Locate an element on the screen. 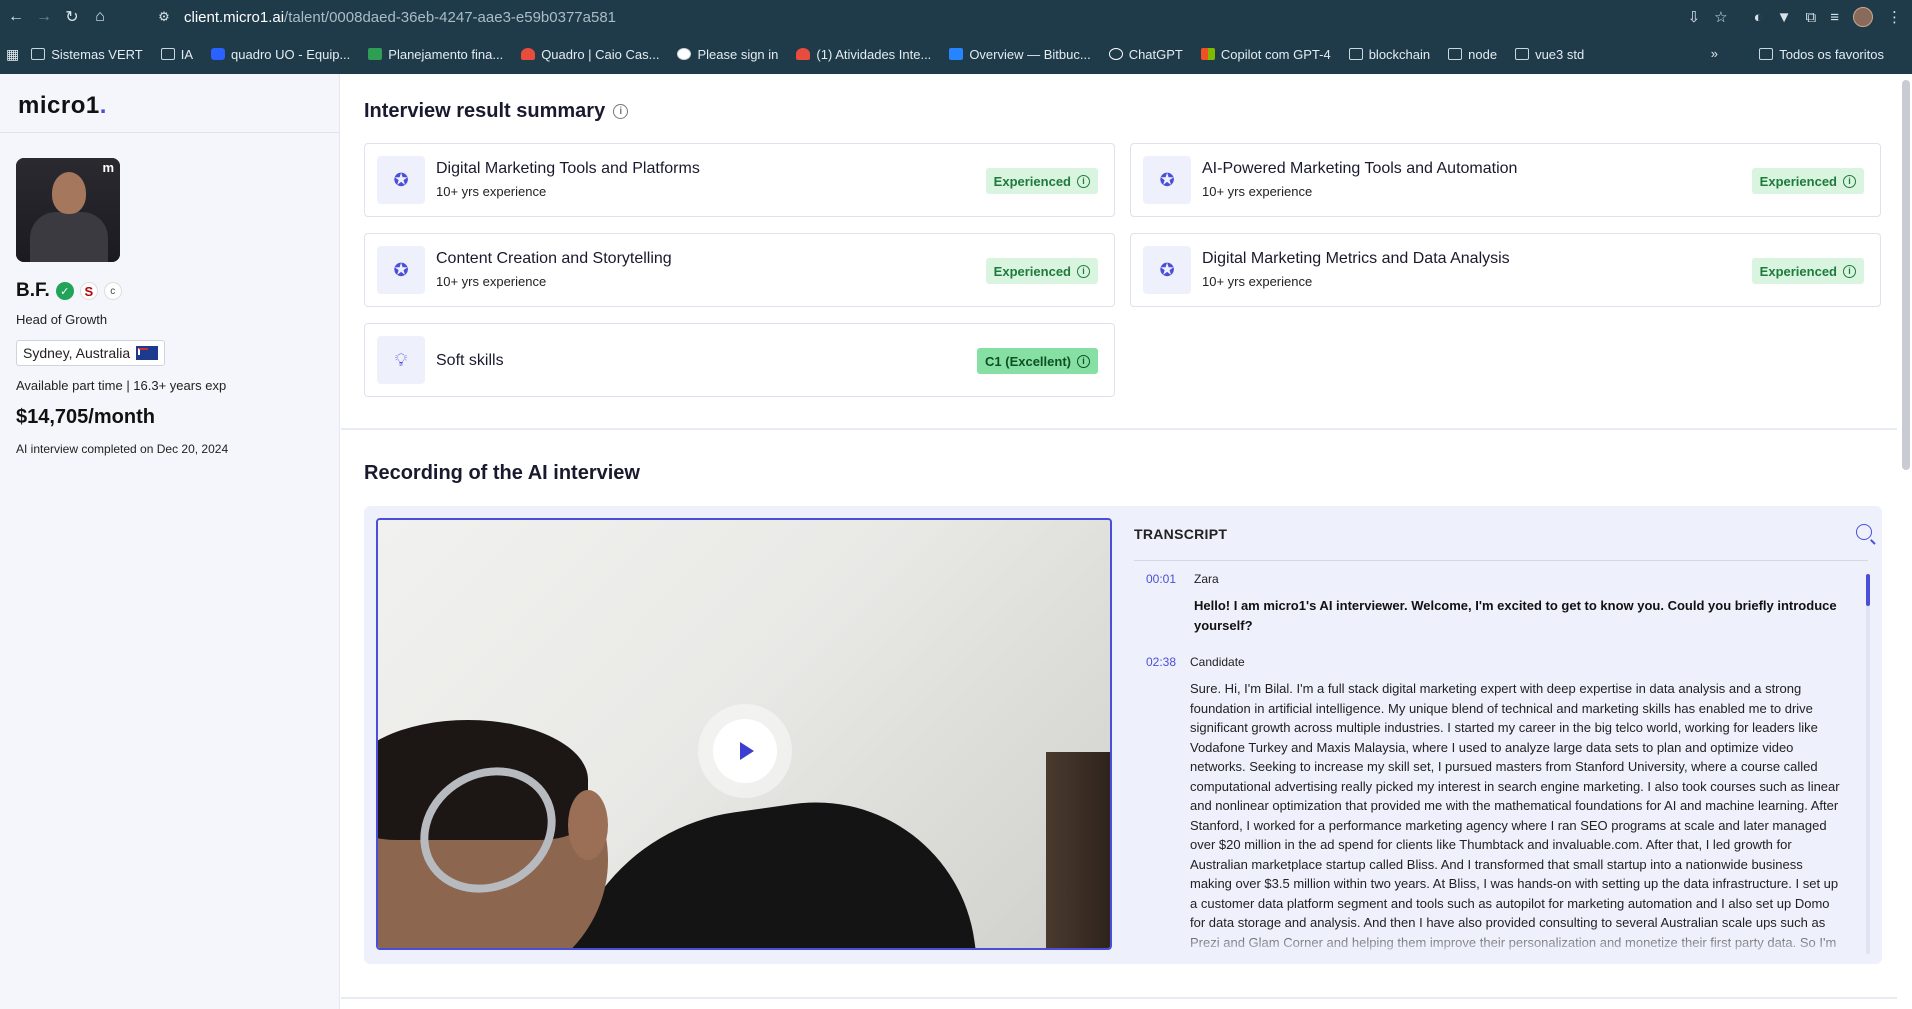  recording-title: Recording of the AI interview is located at coordinates (502, 473).